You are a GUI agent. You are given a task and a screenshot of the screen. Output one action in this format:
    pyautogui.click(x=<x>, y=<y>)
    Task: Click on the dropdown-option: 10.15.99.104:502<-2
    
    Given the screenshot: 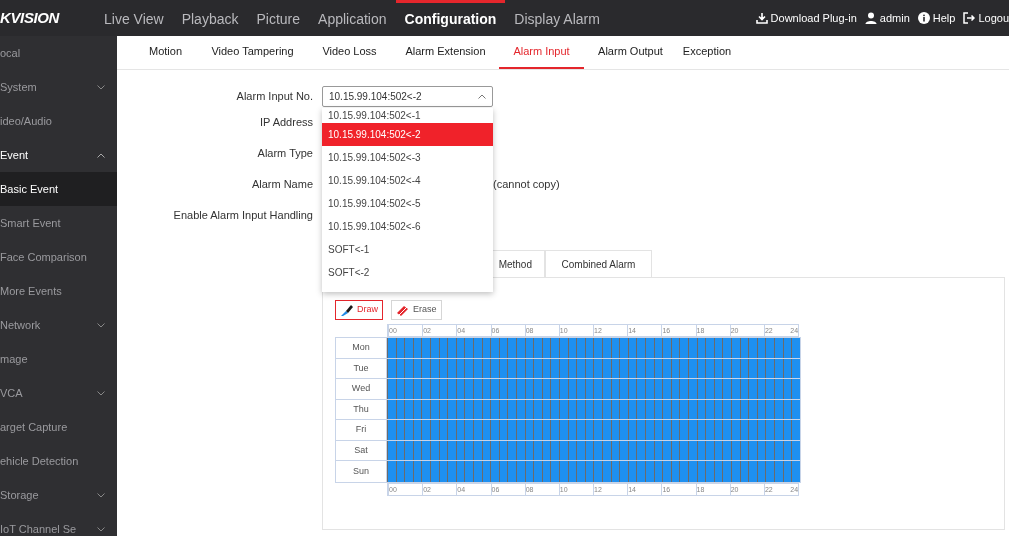 What is the action you would take?
    pyautogui.click(x=407, y=134)
    